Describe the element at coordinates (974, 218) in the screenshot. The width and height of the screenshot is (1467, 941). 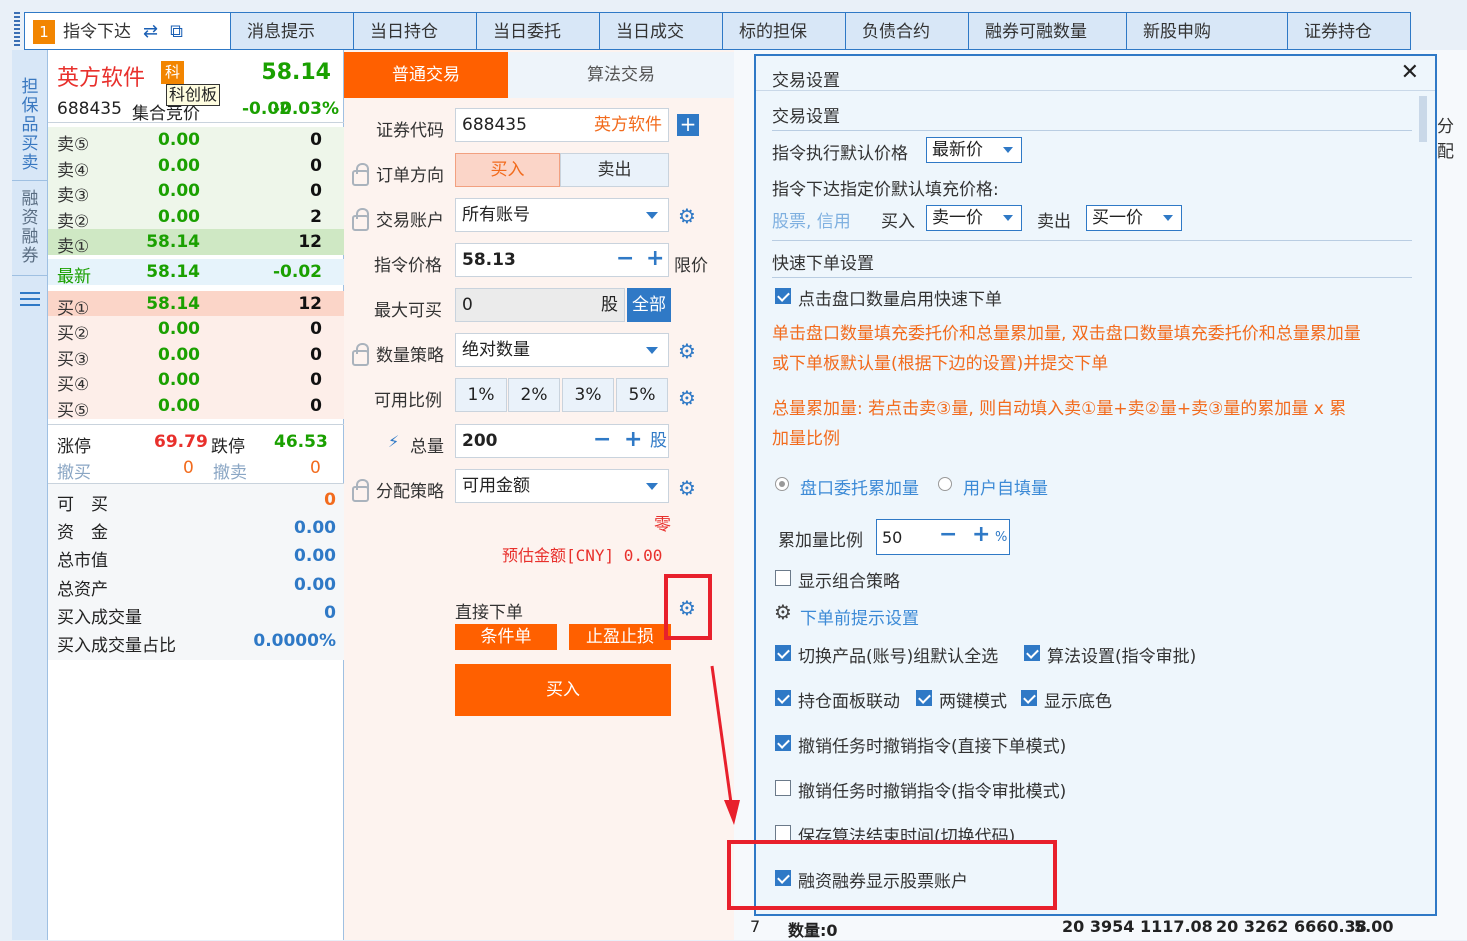
I see `buy-fill-select: 卖一价` at that location.